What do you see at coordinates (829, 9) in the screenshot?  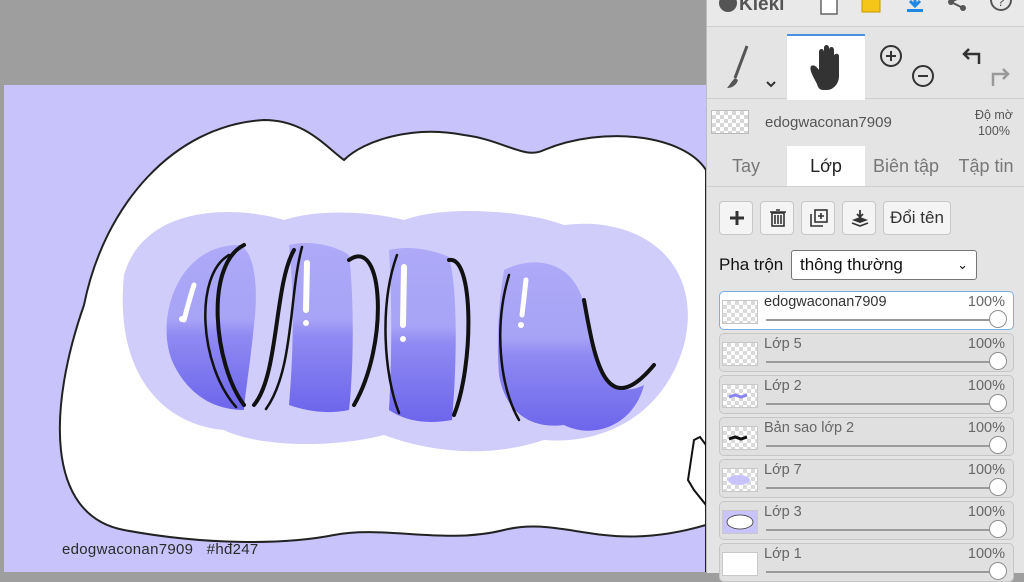 I see `new-file-icon` at bounding box center [829, 9].